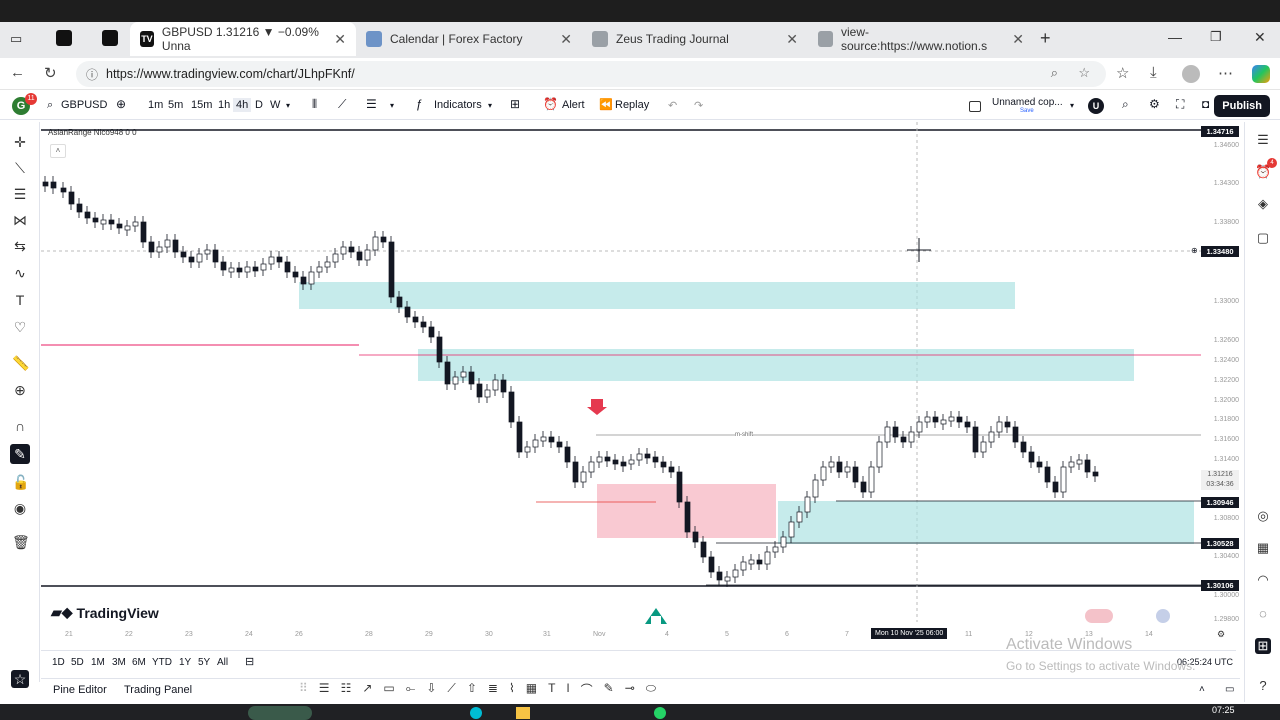 Image resolution: width=1280 pixels, height=720 pixels. I want to click on search-icon: ⌕, so click(50, 105).